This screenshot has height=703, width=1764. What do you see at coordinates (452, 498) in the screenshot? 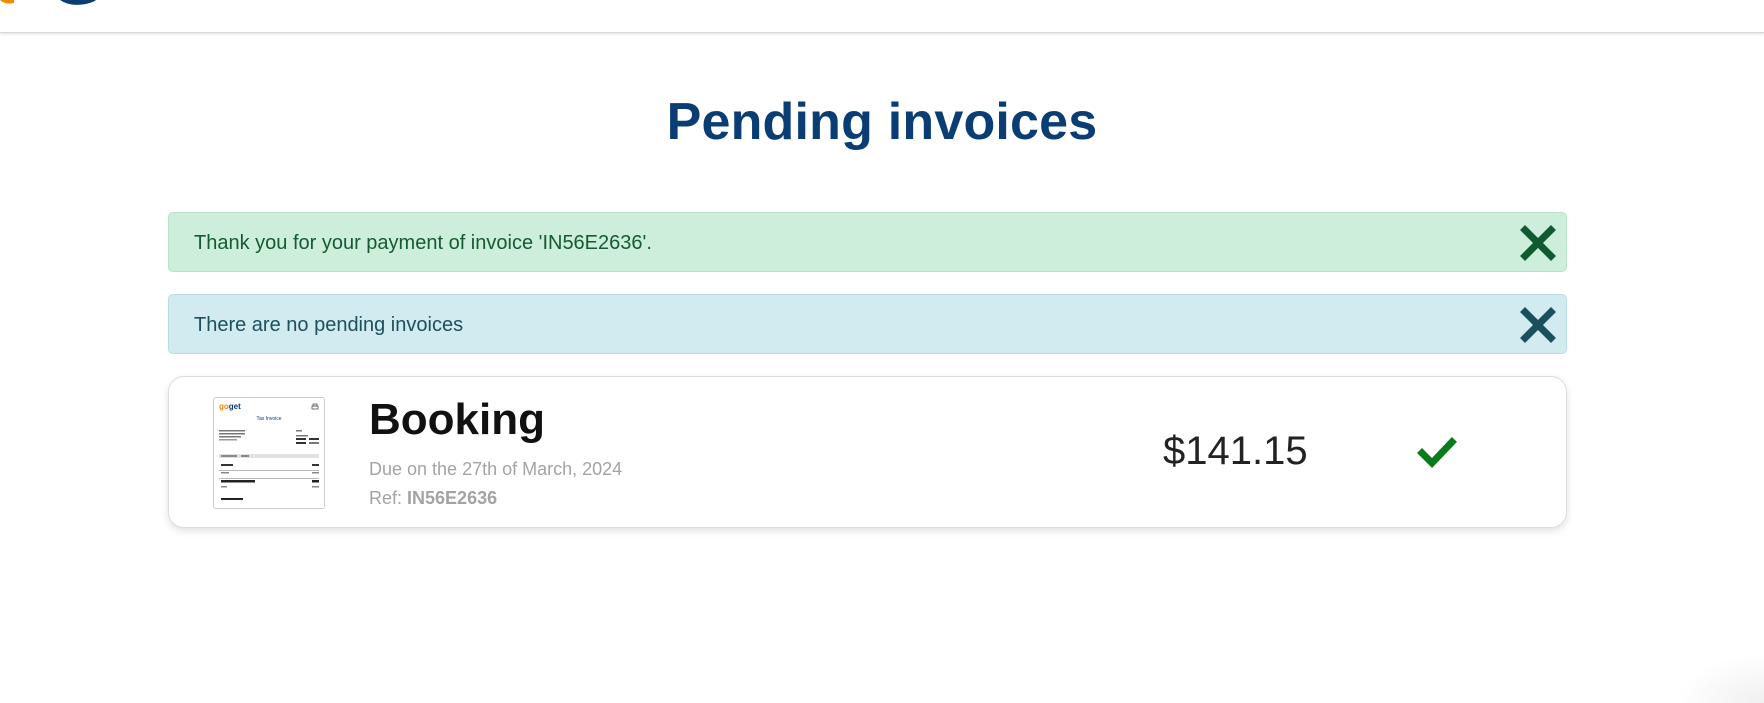
I see `ref-value: IN56E2636` at bounding box center [452, 498].